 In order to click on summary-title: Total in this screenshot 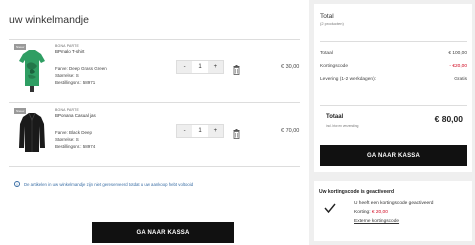, I will do `click(327, 16)`.